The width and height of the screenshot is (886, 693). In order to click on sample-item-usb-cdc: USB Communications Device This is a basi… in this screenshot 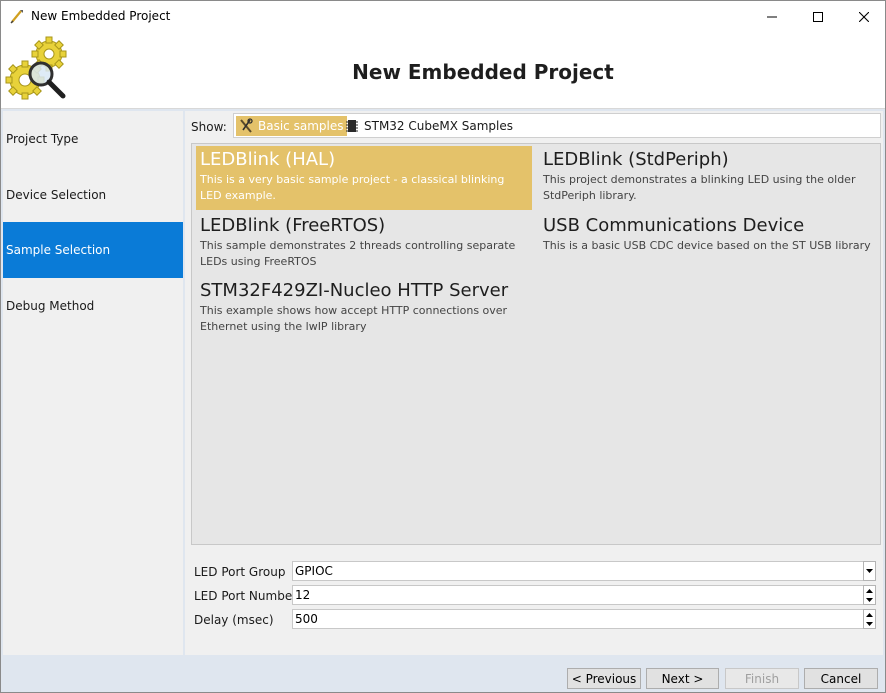, I will do `click(707, 243)`.